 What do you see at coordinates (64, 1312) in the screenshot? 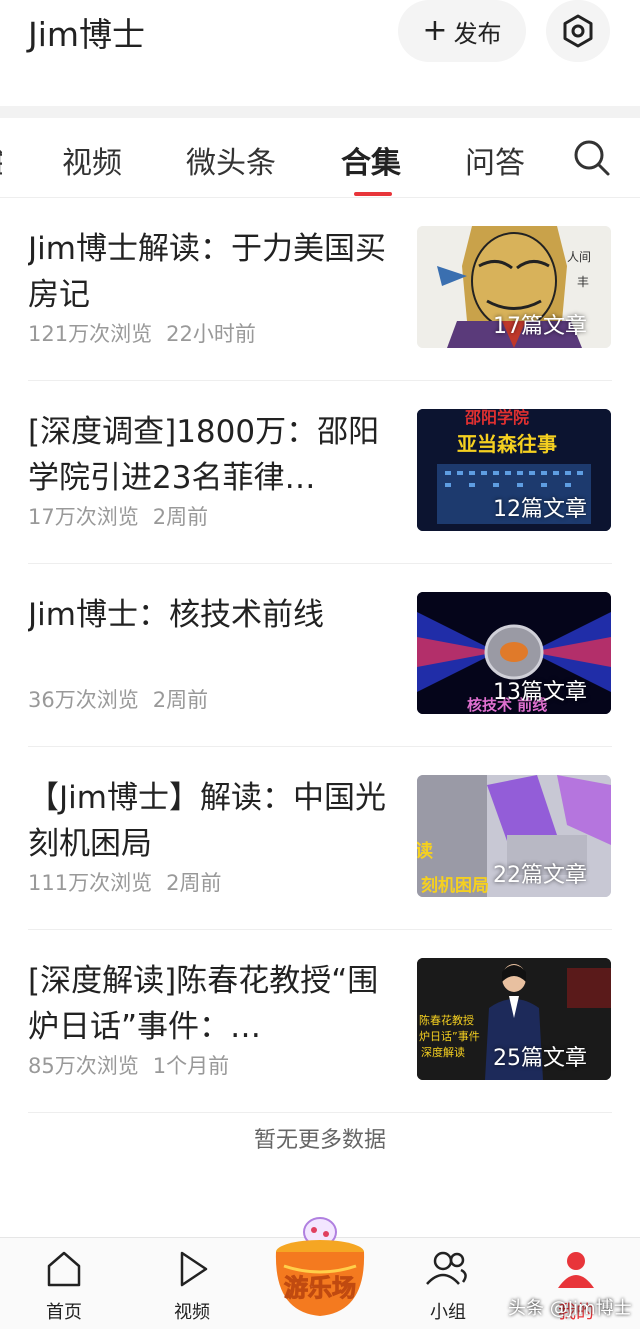
I see `nav-home-label: 首页` at bounding box center [64, 1312].